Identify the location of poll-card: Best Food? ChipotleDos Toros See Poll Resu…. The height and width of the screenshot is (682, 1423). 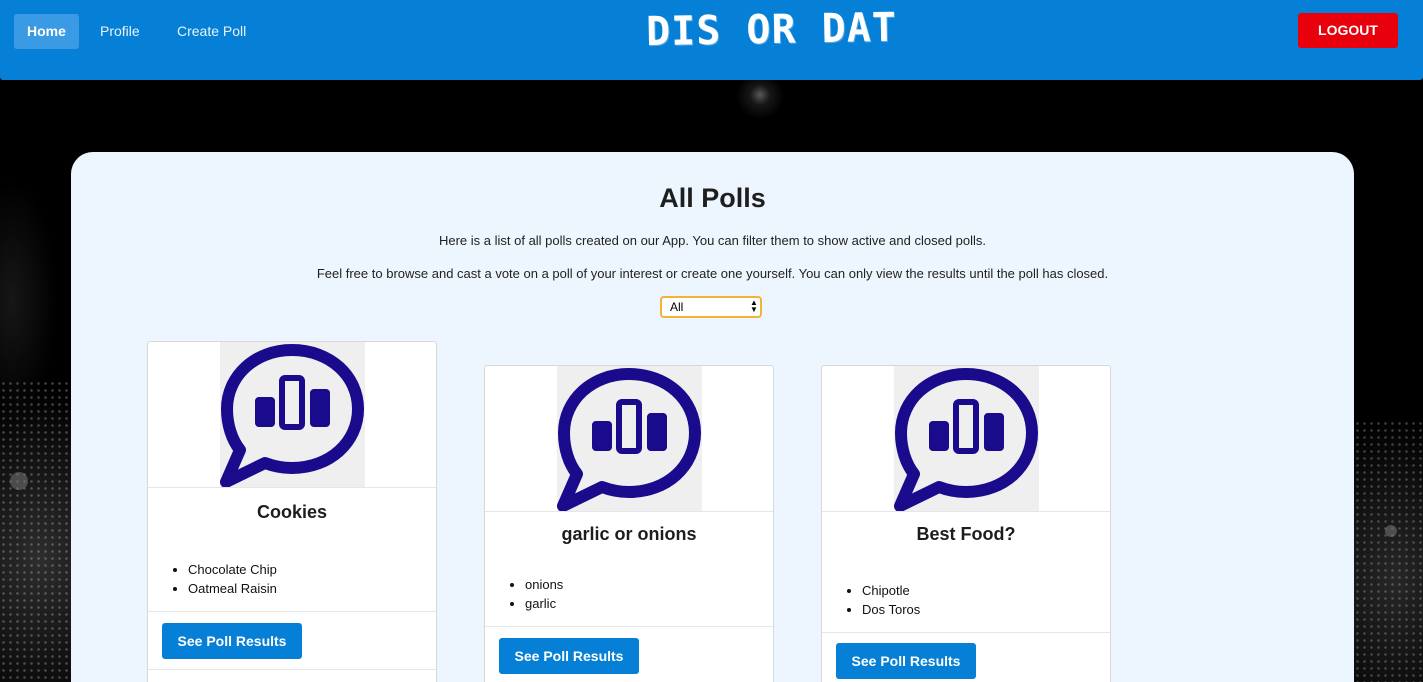
(966, 523).